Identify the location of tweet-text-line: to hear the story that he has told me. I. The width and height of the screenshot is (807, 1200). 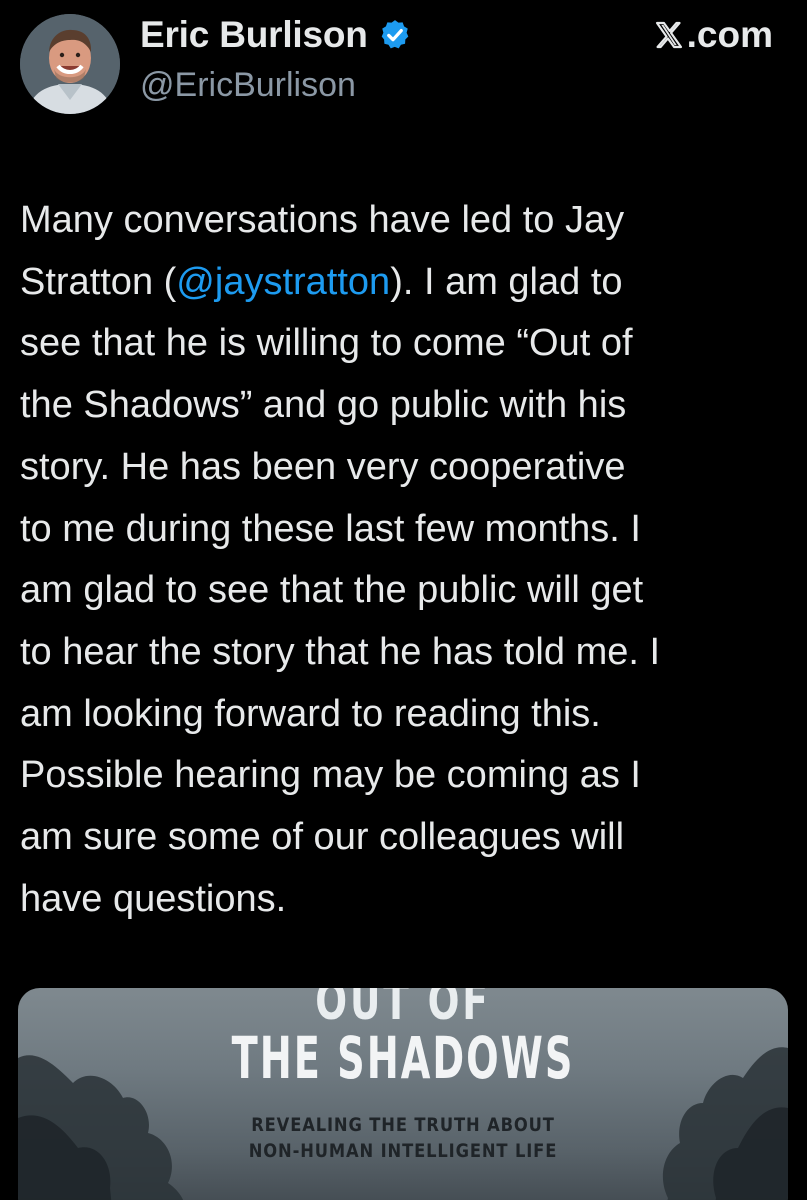
(405, 653).